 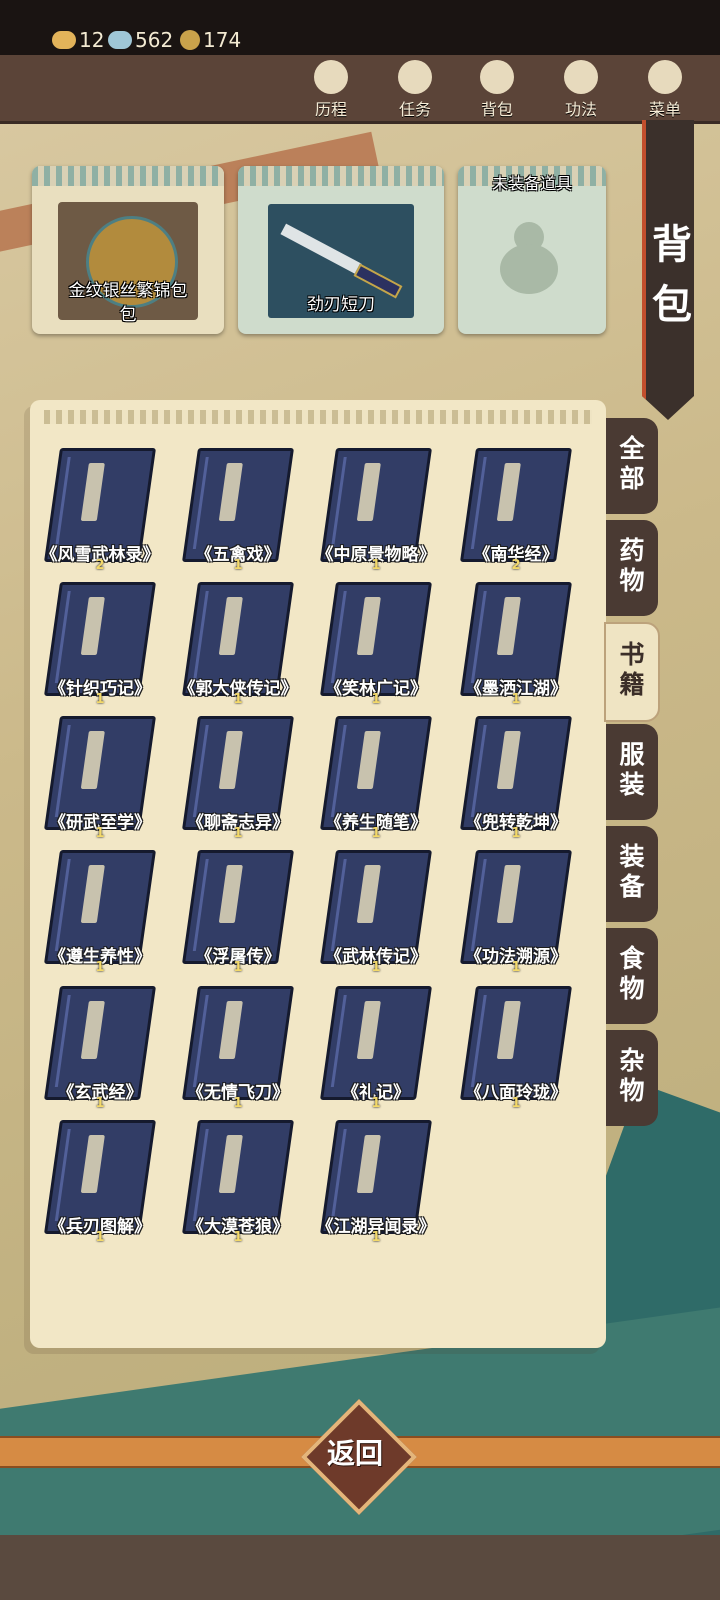 I want to click on inventory-item: 《江湖异闻录》 1, so click(x=376, y=1182).